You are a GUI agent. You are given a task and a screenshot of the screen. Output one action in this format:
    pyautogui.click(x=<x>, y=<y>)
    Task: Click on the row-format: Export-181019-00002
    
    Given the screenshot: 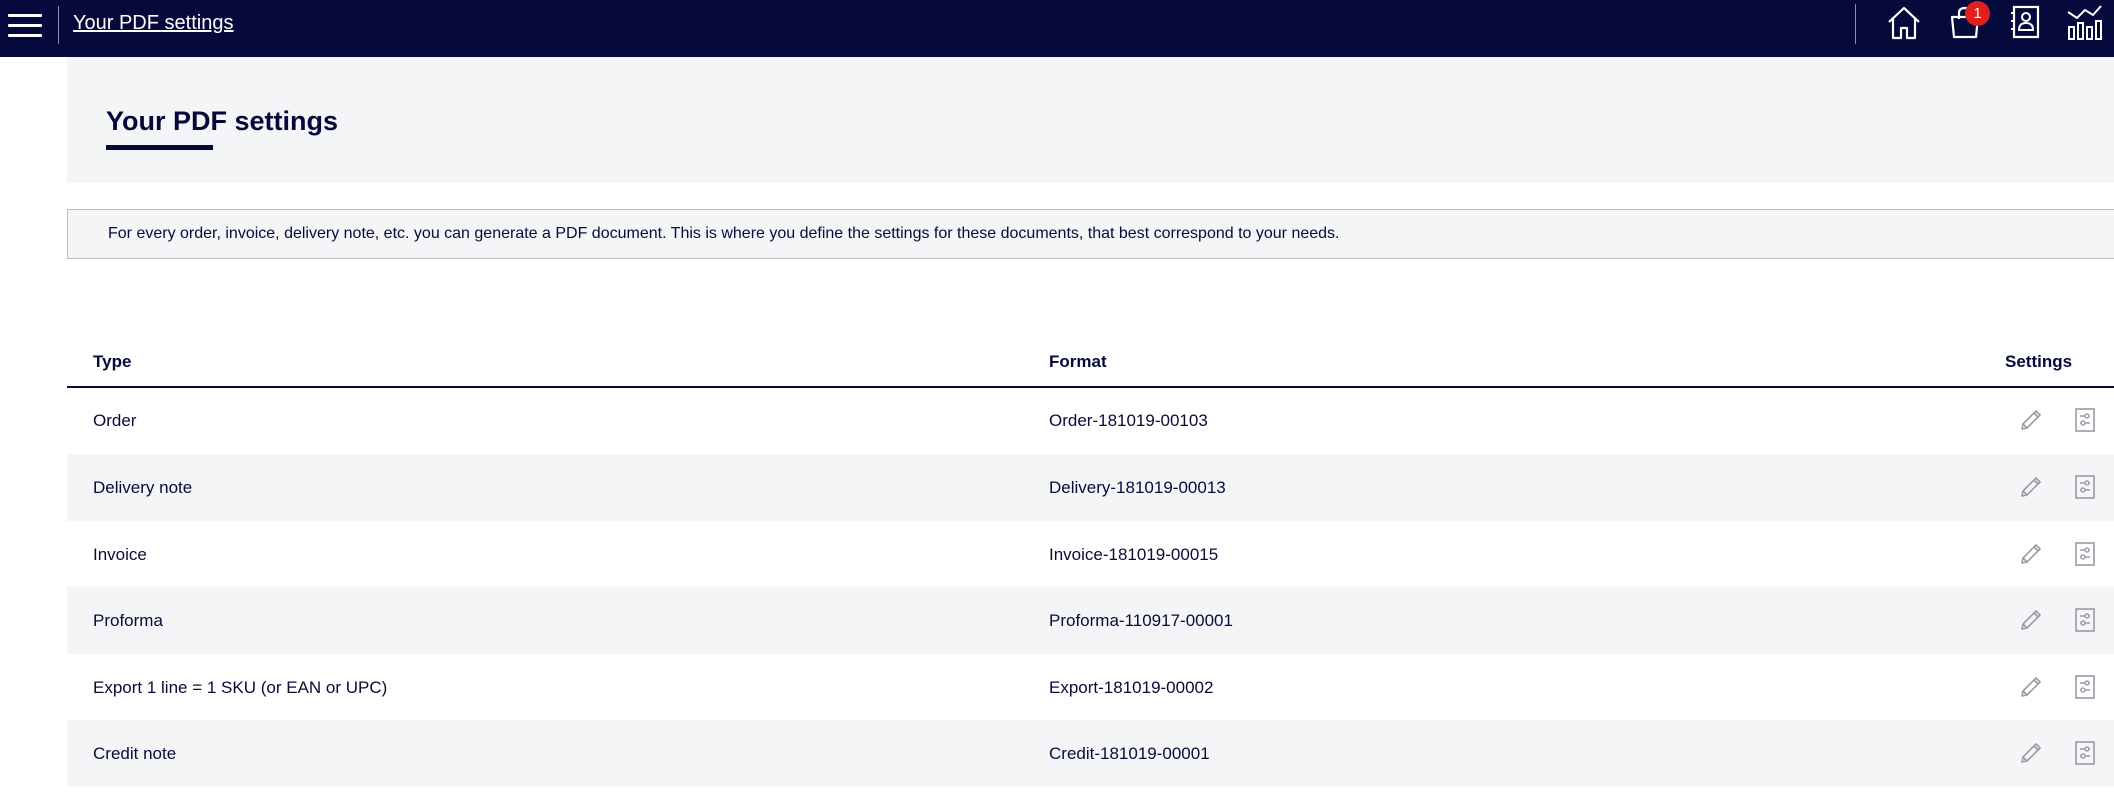 What is the action you would take?
    pyautogui.click(x=1131, y=687)
    